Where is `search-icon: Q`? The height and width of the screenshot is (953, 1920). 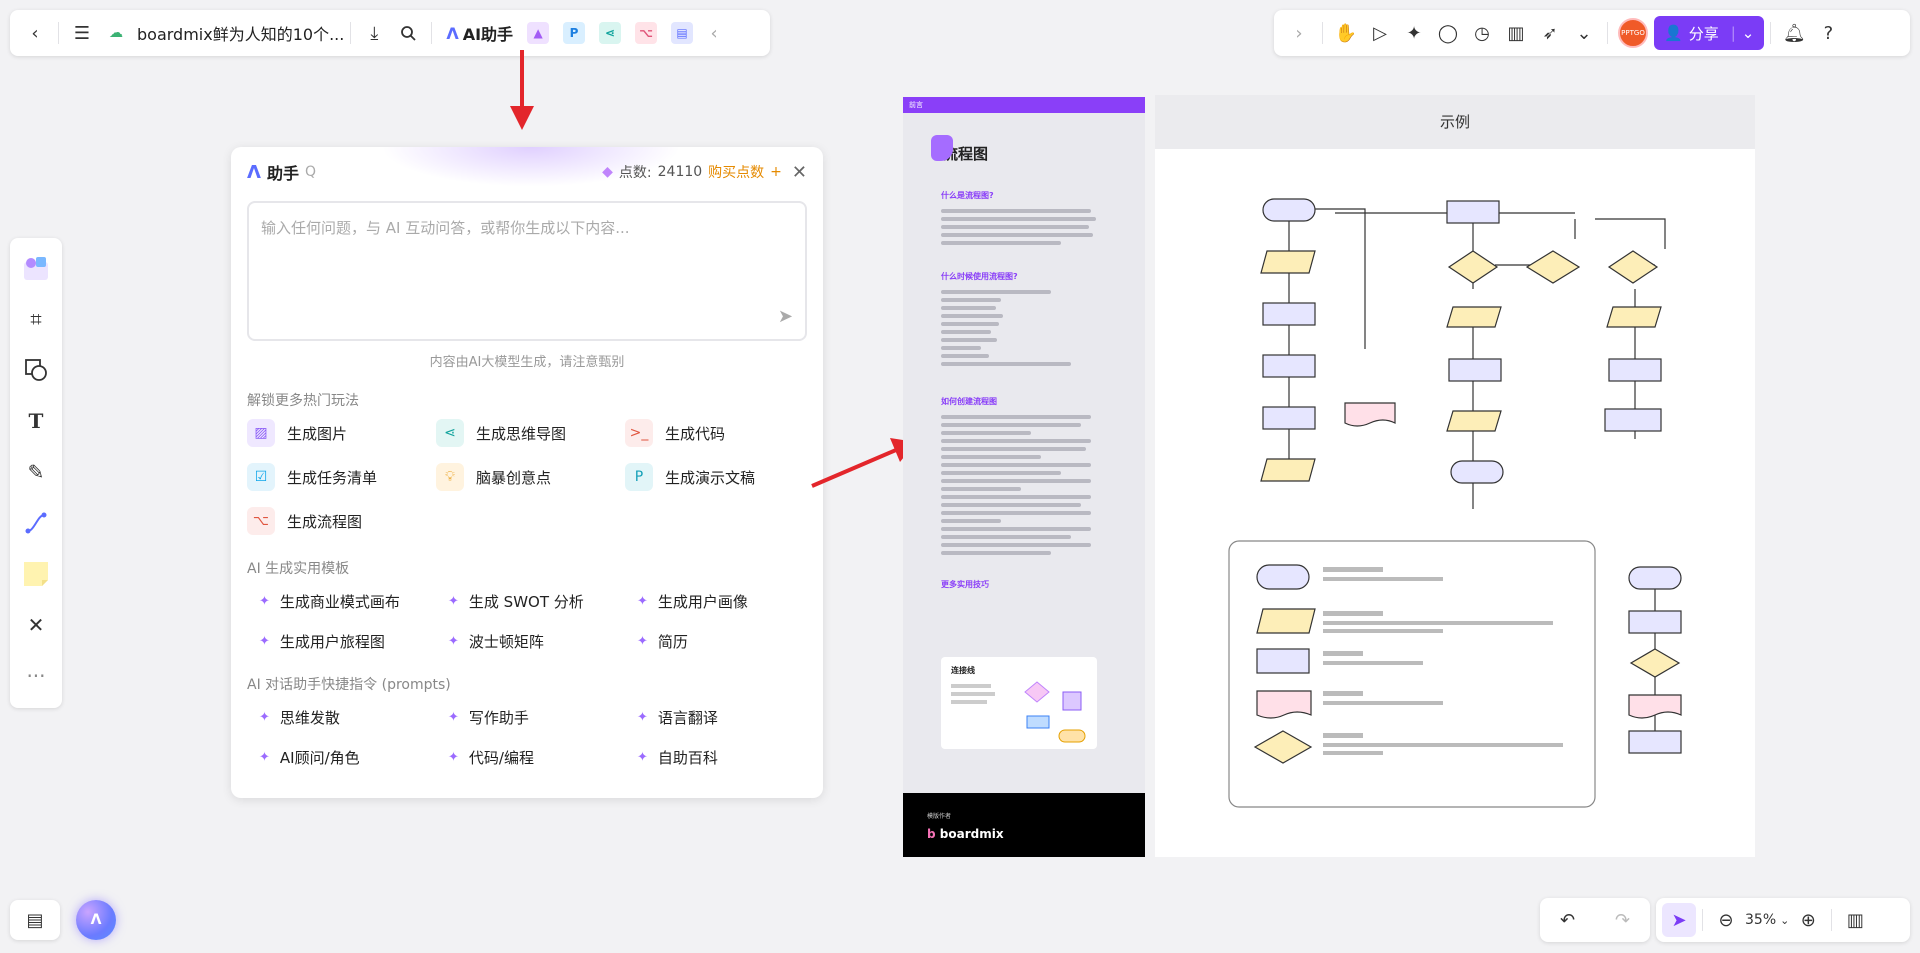
search-icon: Q is located at coordinates (310, 172).